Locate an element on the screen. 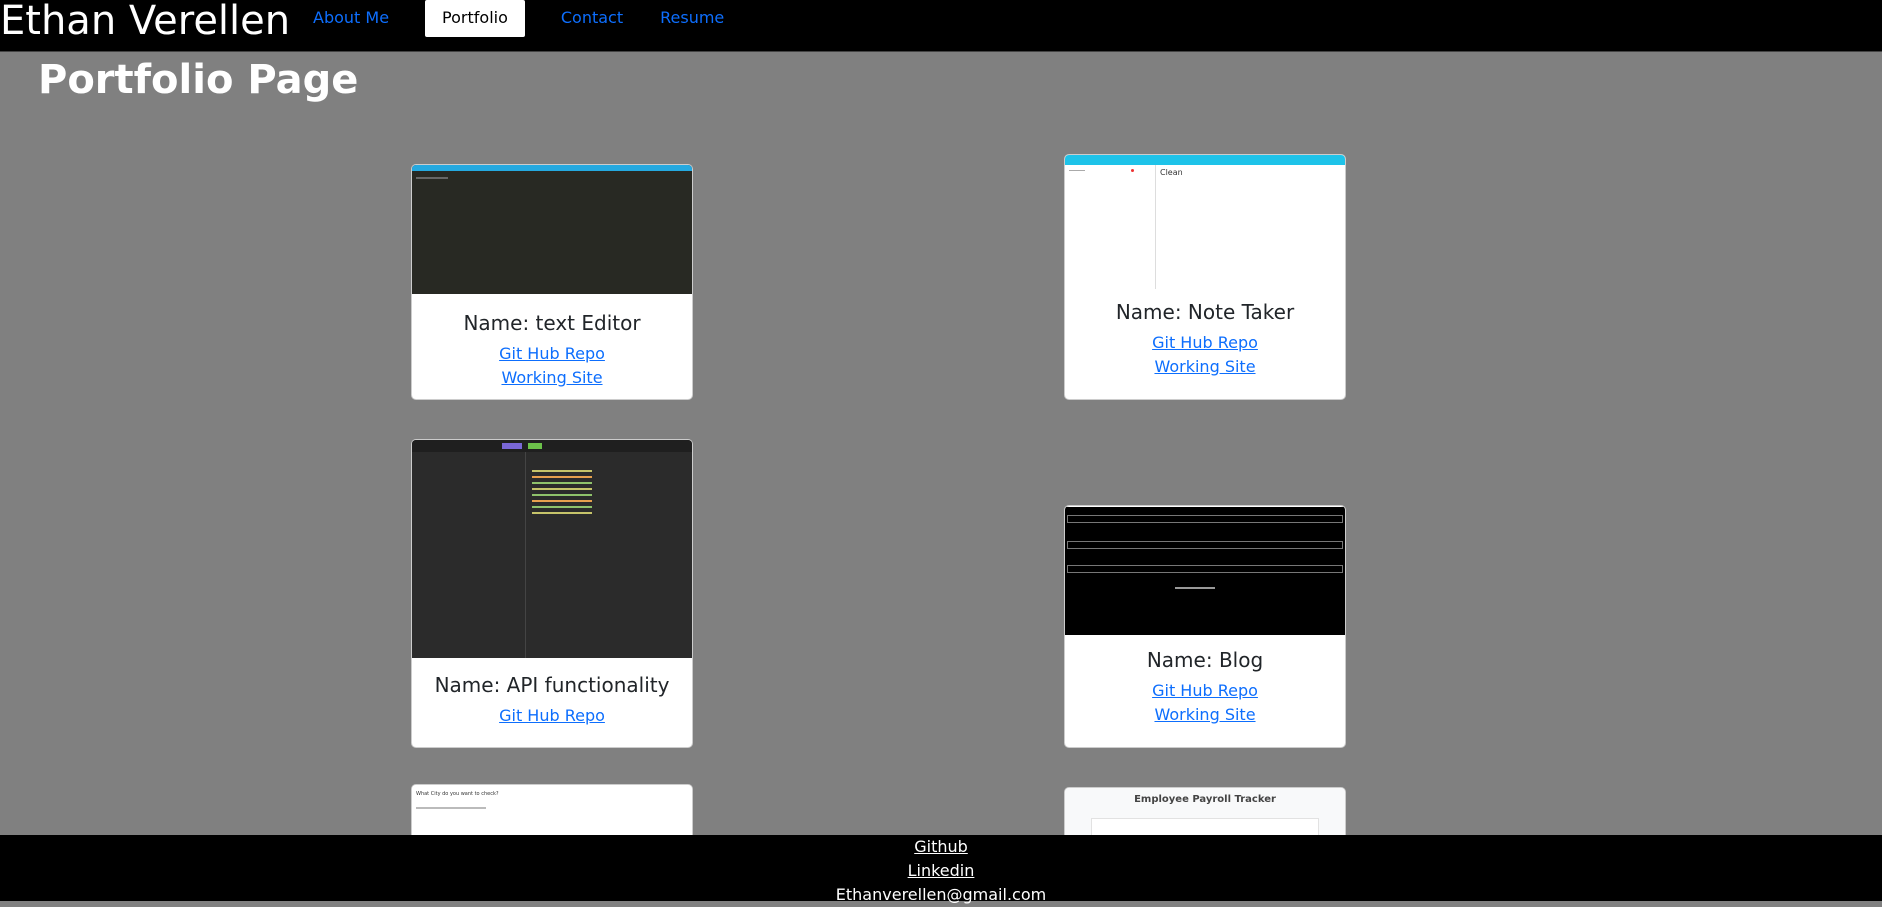 The width and height of the screenshot is (1882, 907). project-card-blog: Name: Blog Git Hub Repo Working Site is located at coordinates (1205, 626).